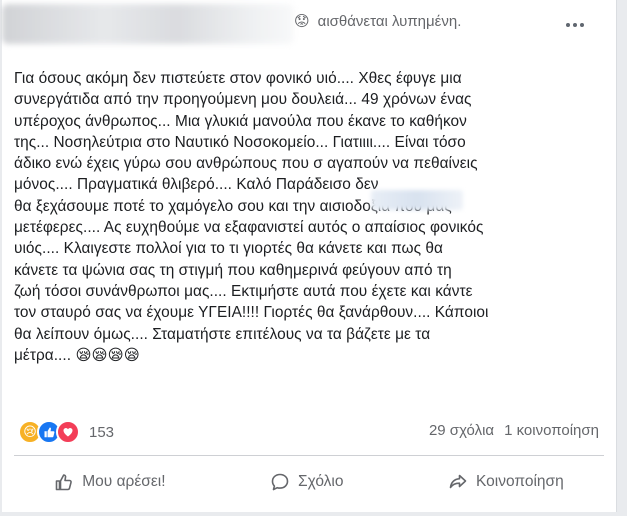 Image resolution: width=627 pixels, height=516 pixels. Describe the element at coordinates (520, 481) in the screenshot. I see `share-label: Κοινοποίηση` at that location.